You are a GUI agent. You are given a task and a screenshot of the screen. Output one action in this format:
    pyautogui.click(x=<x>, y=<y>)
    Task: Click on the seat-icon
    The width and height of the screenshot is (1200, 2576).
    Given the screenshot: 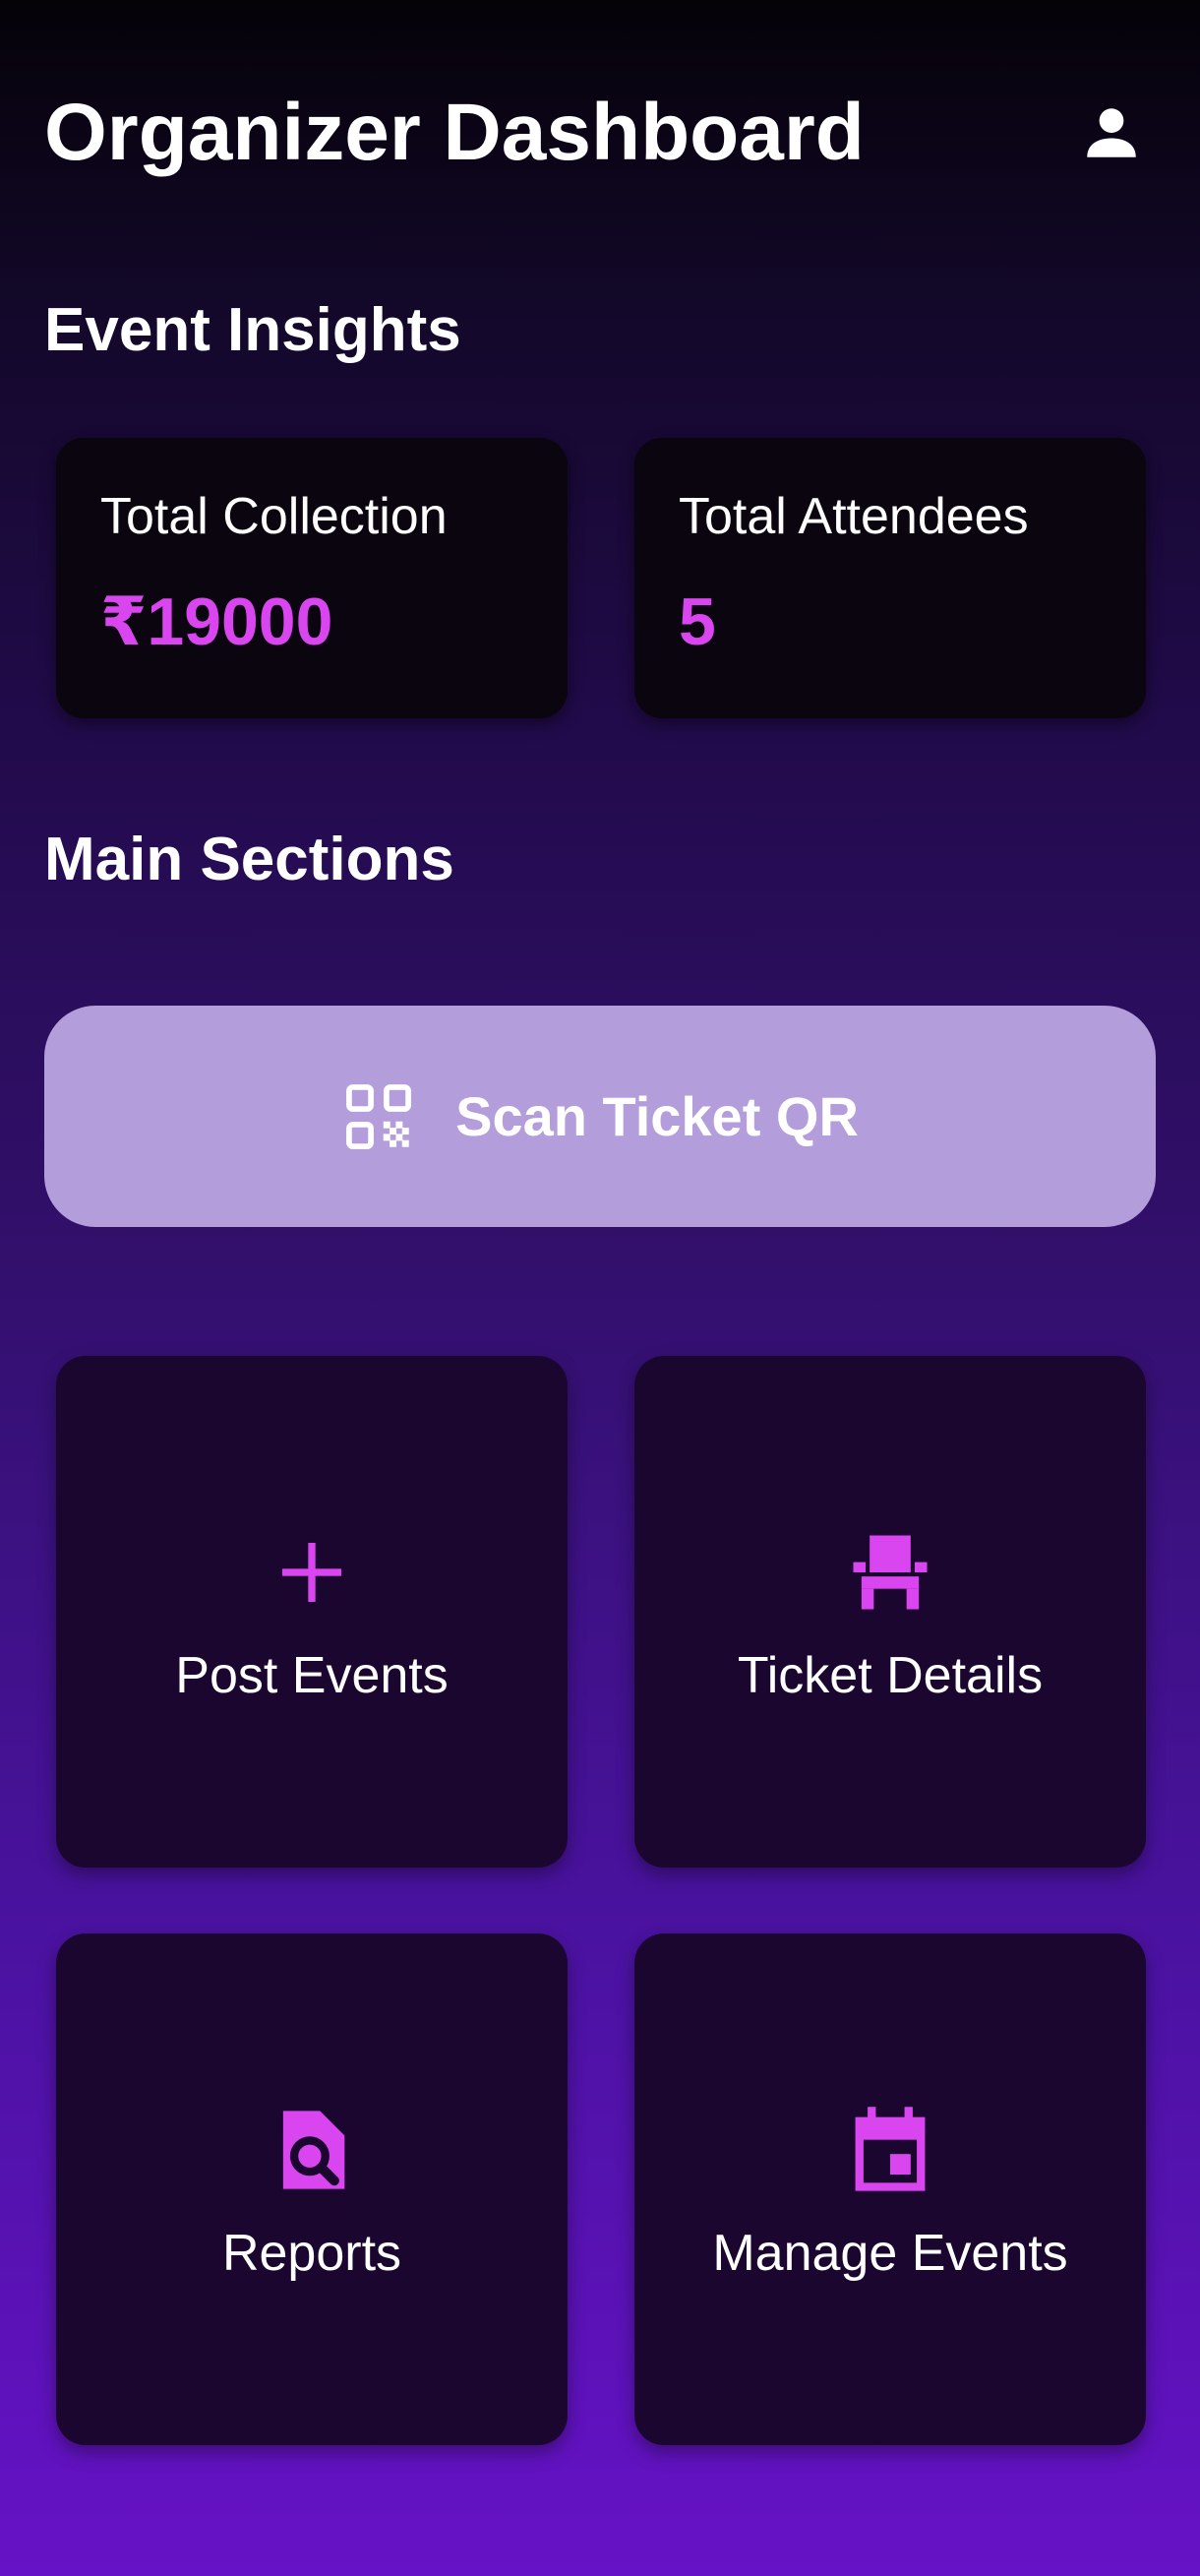 What is the action you would take?
    pyautogui.click(x=890, y=1572)
    